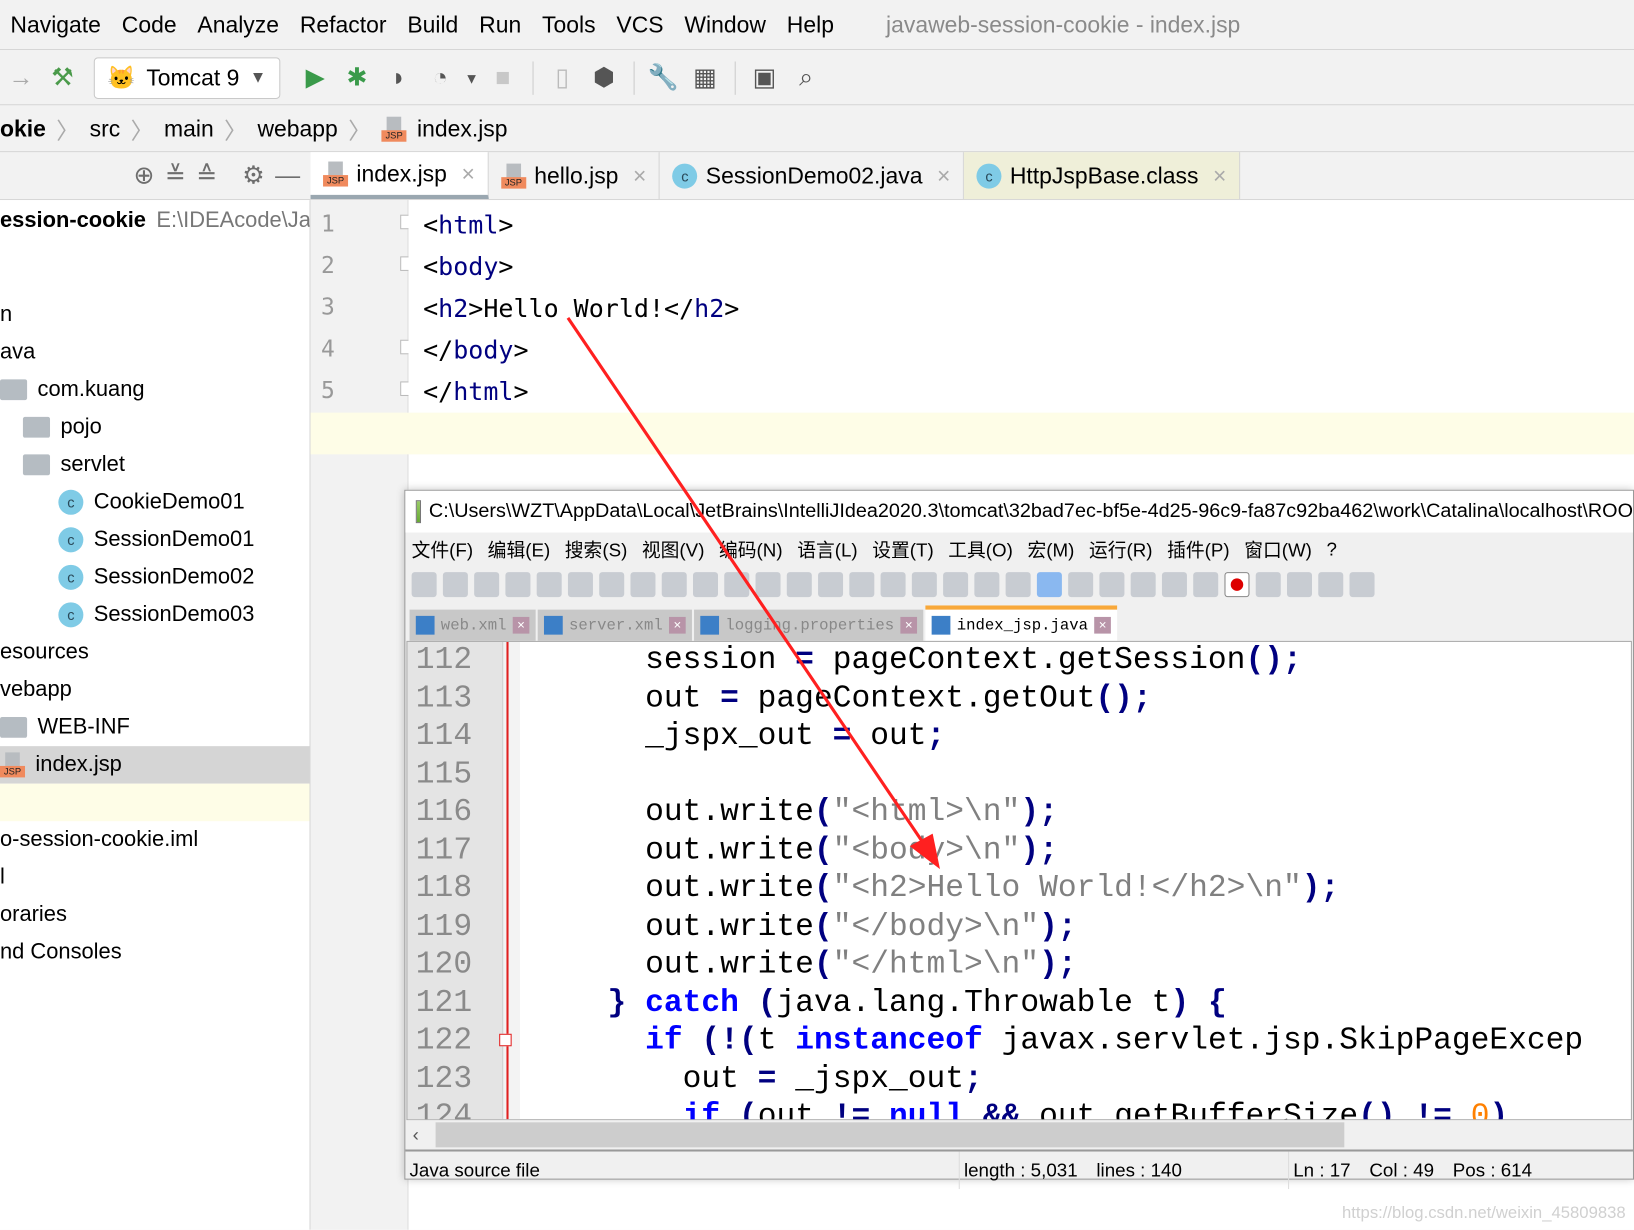 The height and width of the screenshot is (1230, 1634). I want to click on watermark: https://blog.csdn.net/weixin_45809838, so click(1484, 1213).